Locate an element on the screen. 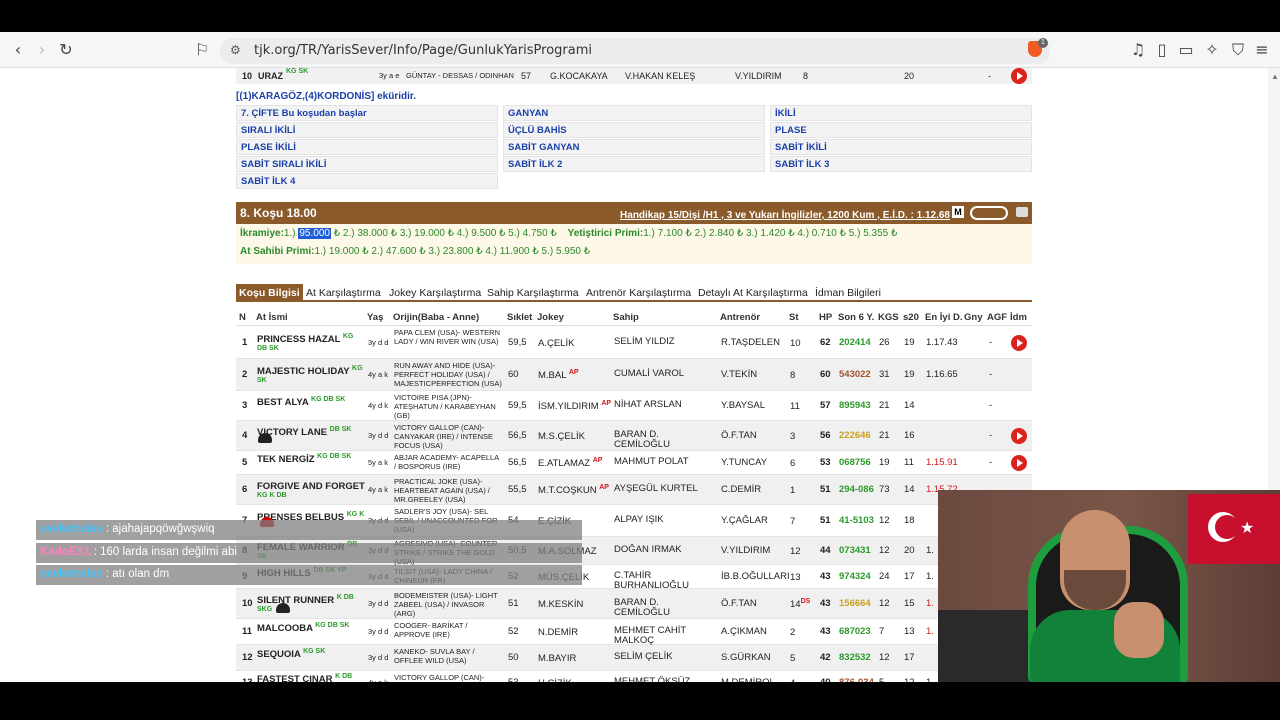 The width and height of the screenshot is (1280, 720). bet-link: GANYAN is located at coordinates (634, 113).